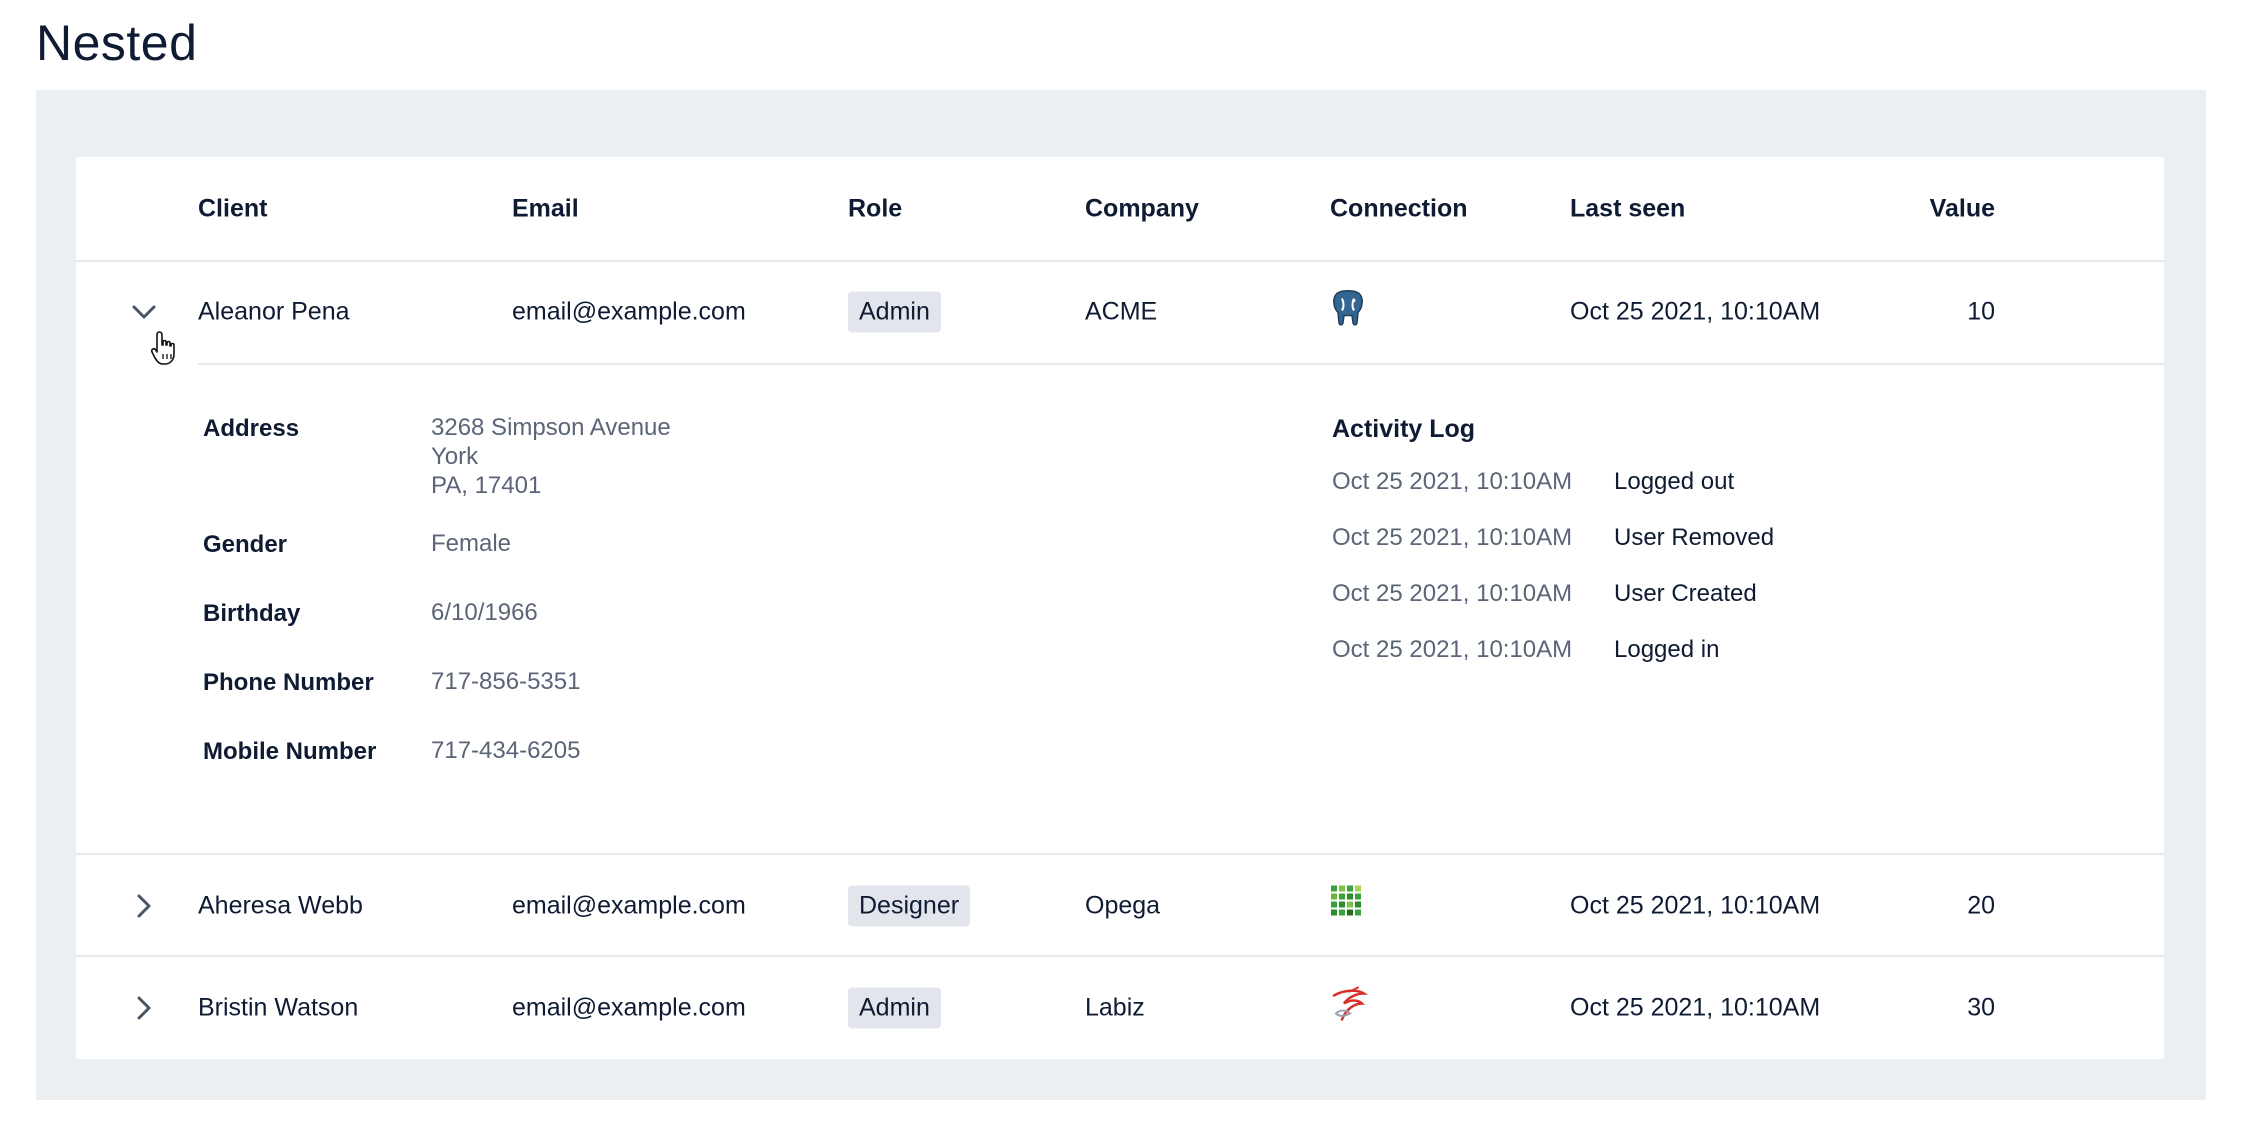  I want to click on detail-value-gender: Female, so click(471, 543).